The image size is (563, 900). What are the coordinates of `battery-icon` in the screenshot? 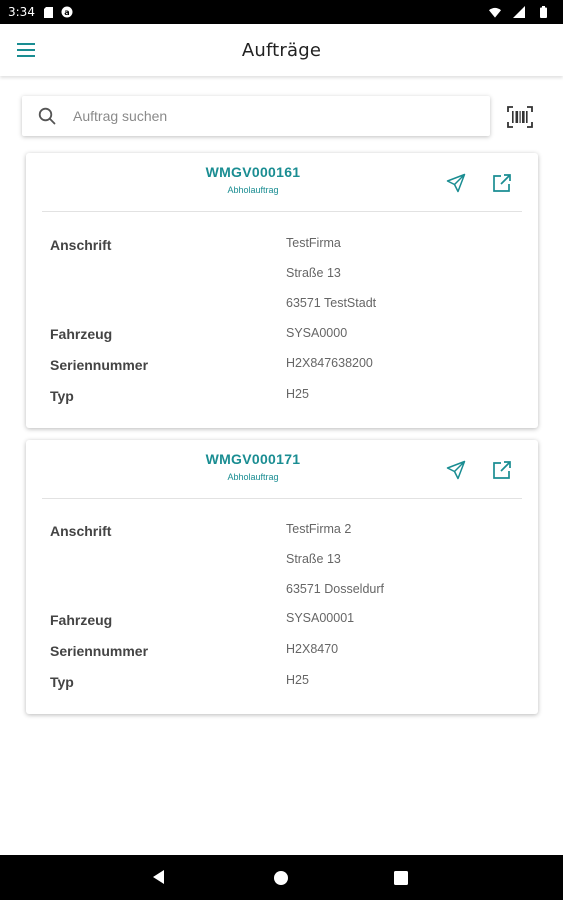 It's located at (543, 12).